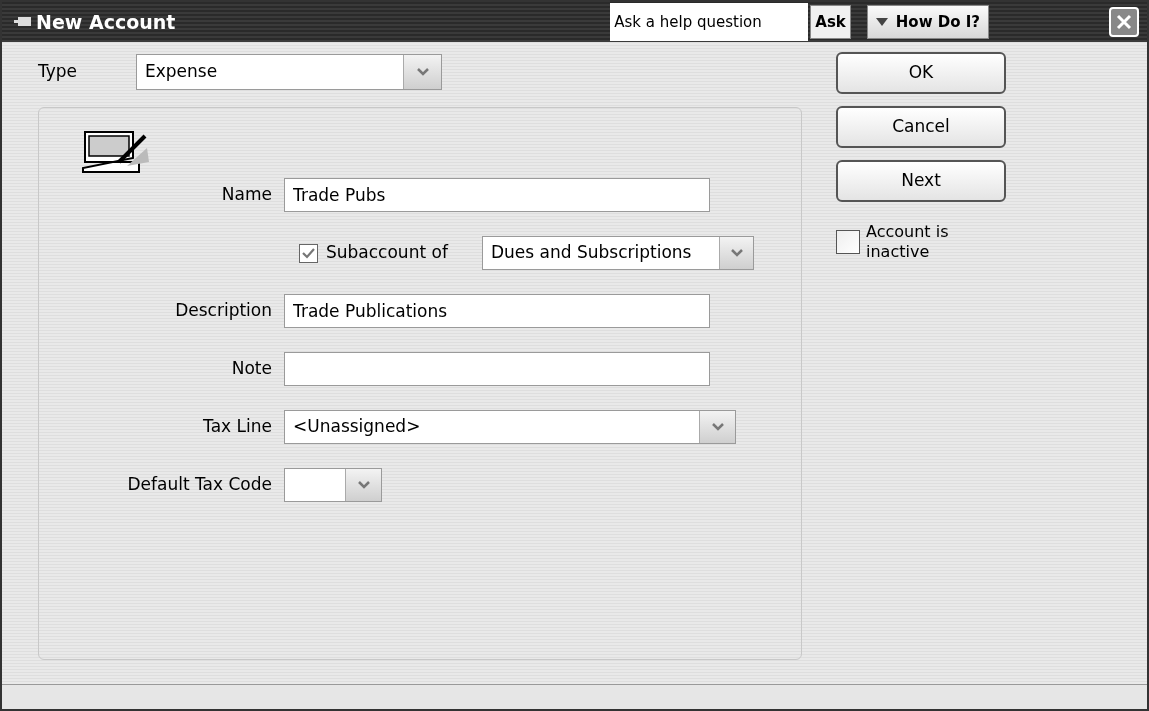  What do you see at coordinates (246, 195) in the screenshot?
I see `field-label: Name` at bounding box center [246, 195].